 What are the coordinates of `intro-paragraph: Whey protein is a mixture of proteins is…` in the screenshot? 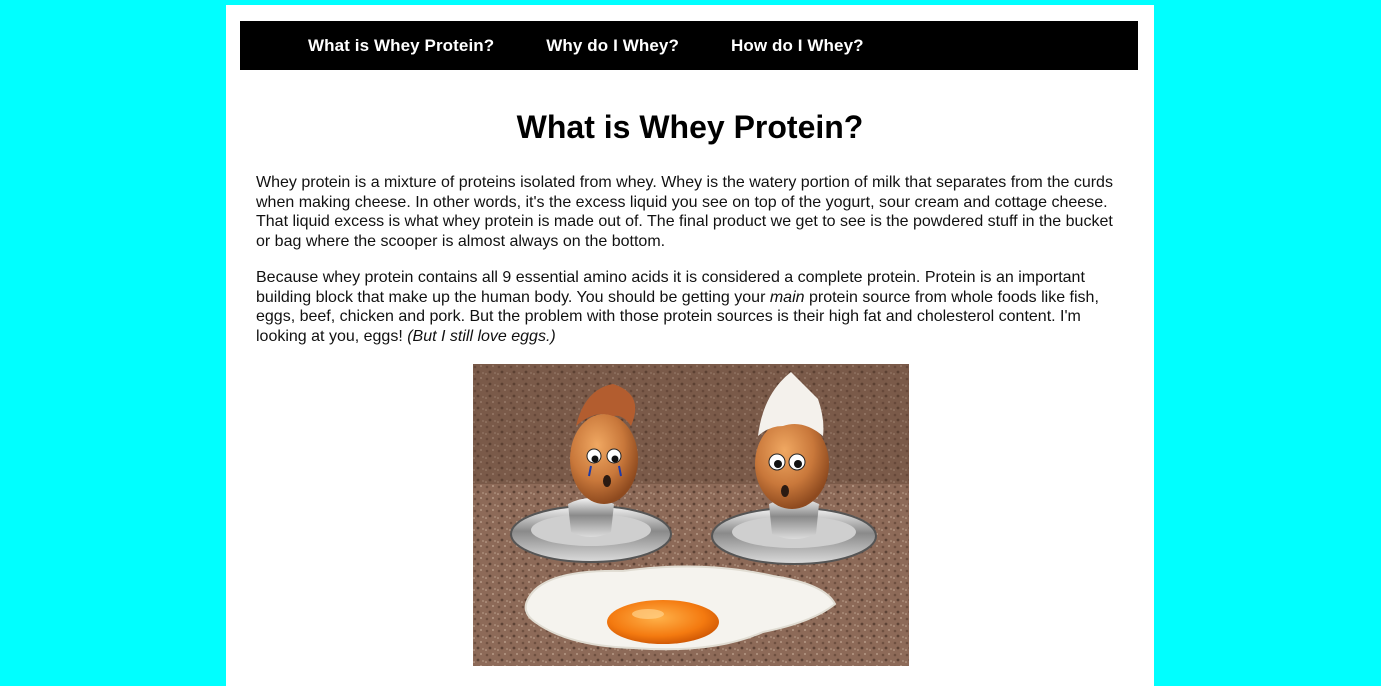 It's located at (684, 212).